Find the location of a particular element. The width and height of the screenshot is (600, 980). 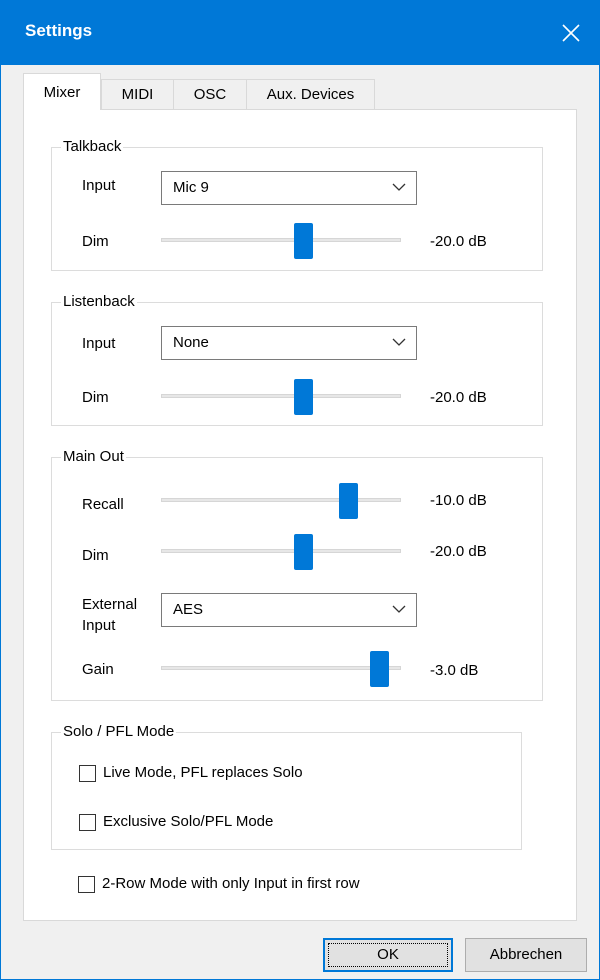

focus-rectangle is located at coordinates (388, 955).